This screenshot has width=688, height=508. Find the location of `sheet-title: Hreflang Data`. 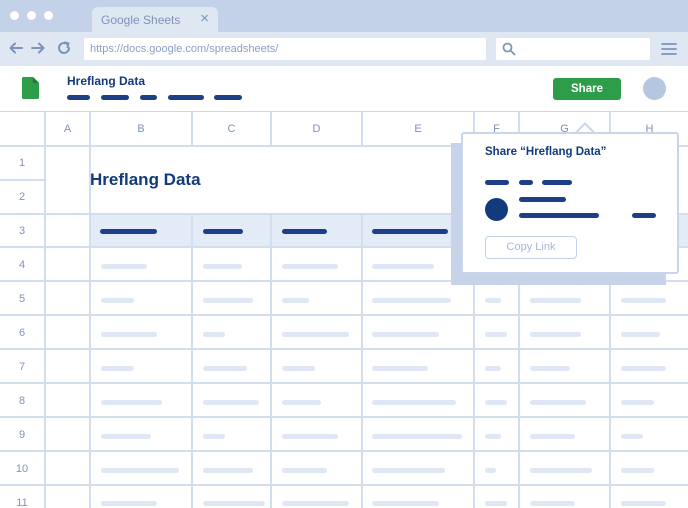

sheet-title: Hreflang Data is located at coordinates (145, 179).